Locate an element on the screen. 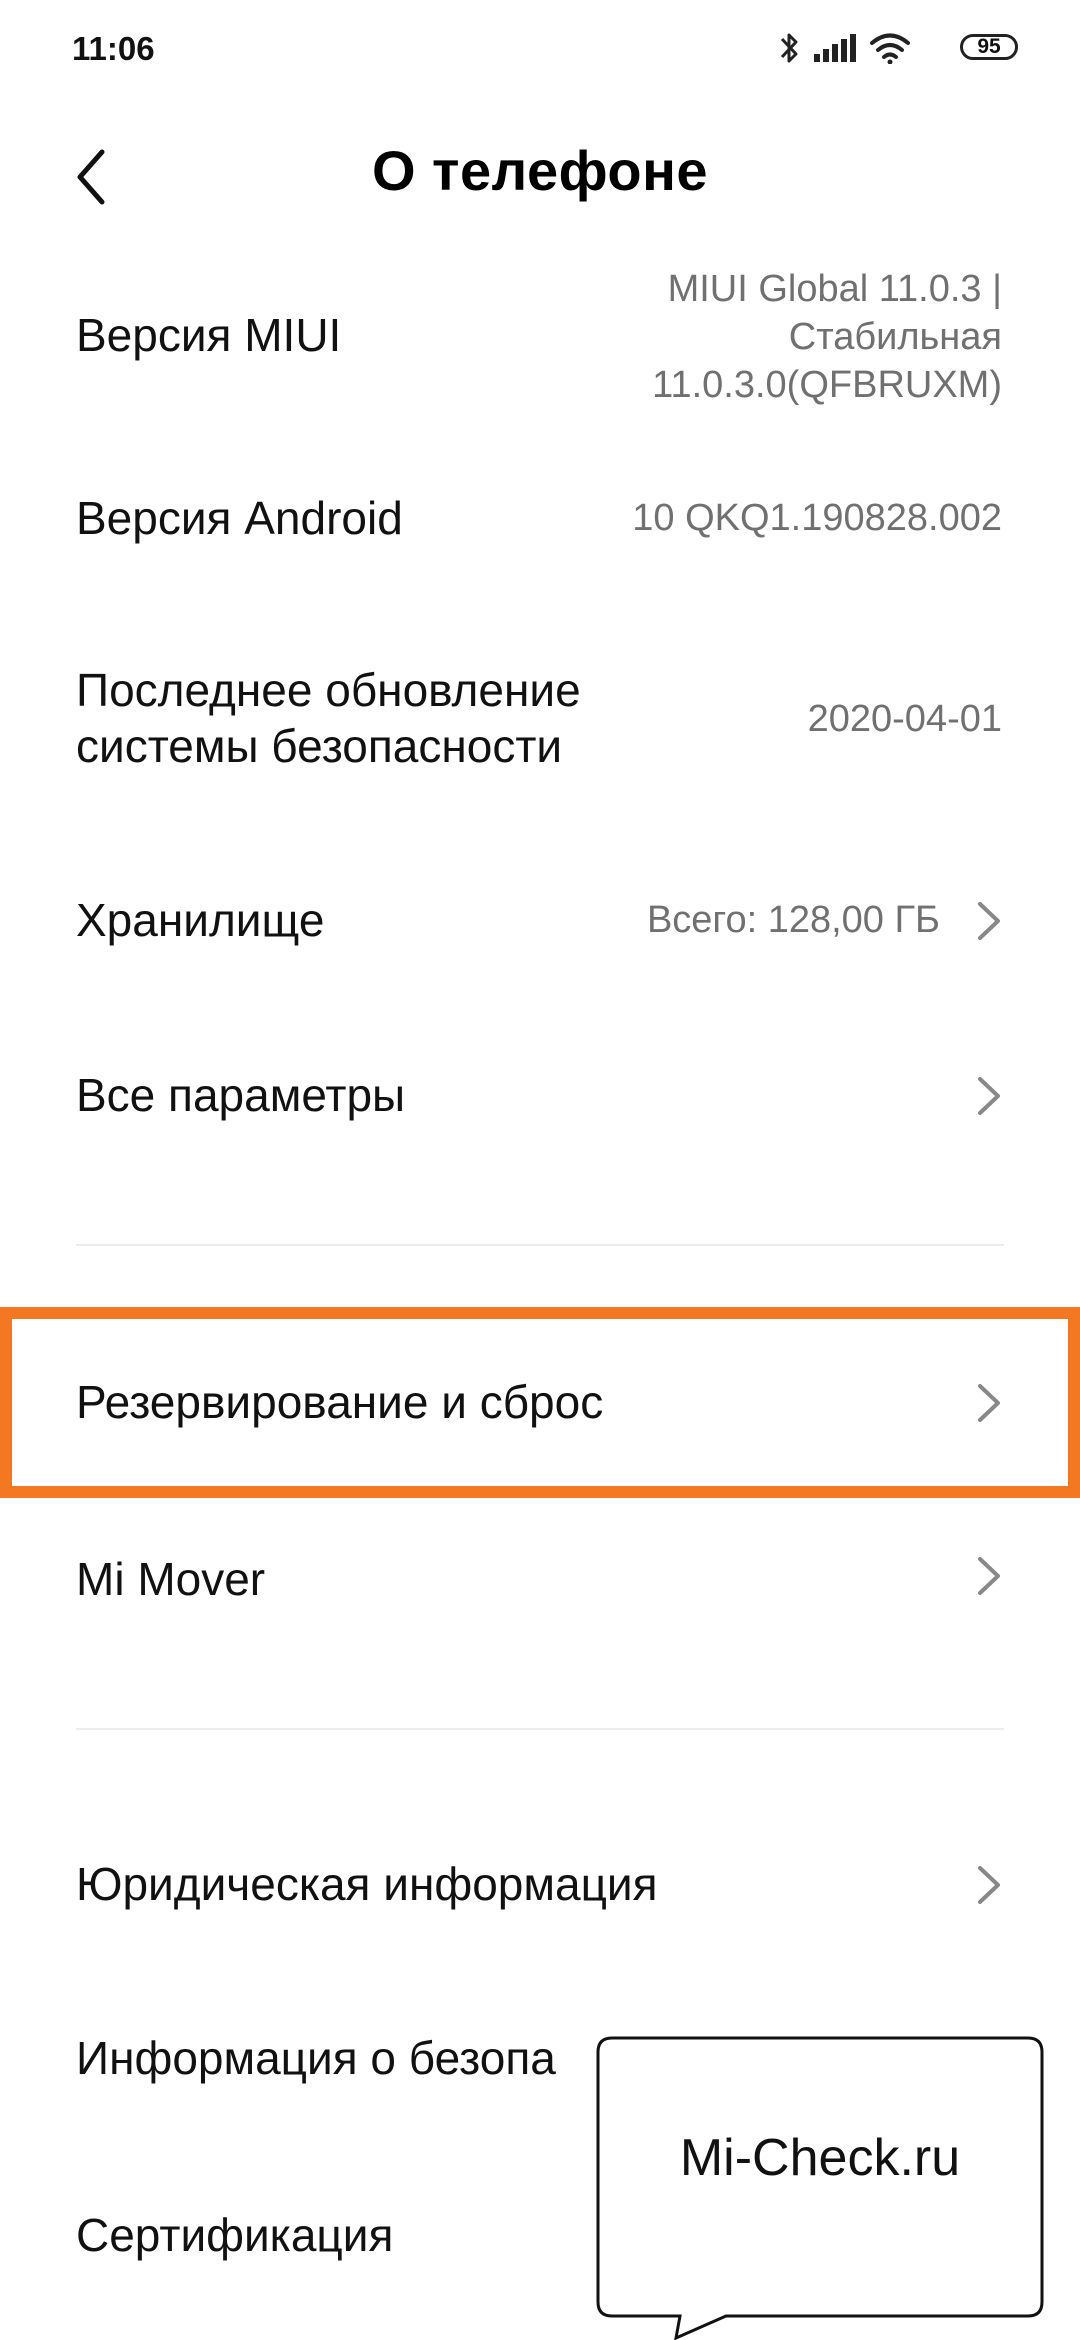 This screenshot has width=1080, height=2340. row-value: 10 QKQ1.190828.002 is located at coordinates (817, 518).